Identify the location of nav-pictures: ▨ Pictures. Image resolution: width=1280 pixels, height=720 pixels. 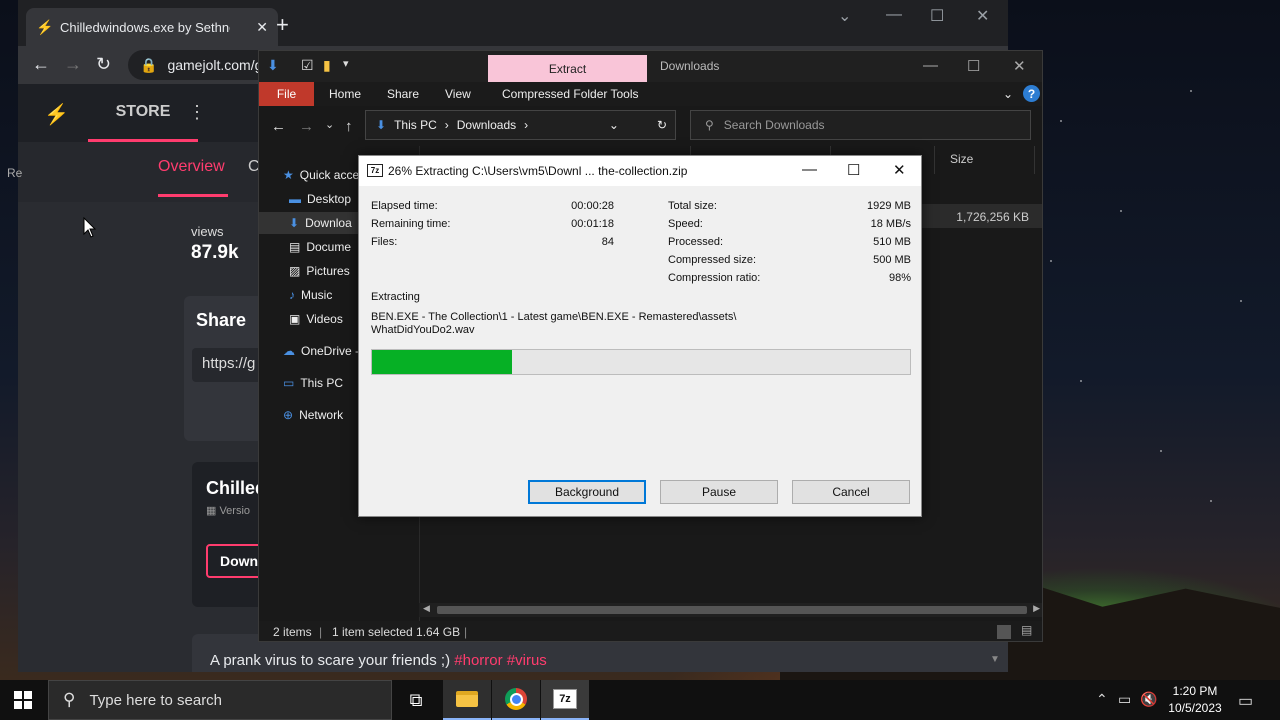
(319, 271).